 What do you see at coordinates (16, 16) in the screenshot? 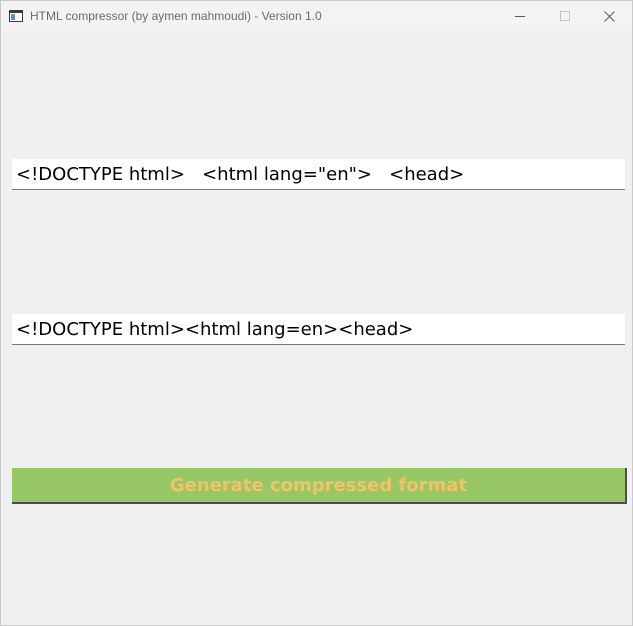
I see `app-window-icon` at bounding box center [16, 16].